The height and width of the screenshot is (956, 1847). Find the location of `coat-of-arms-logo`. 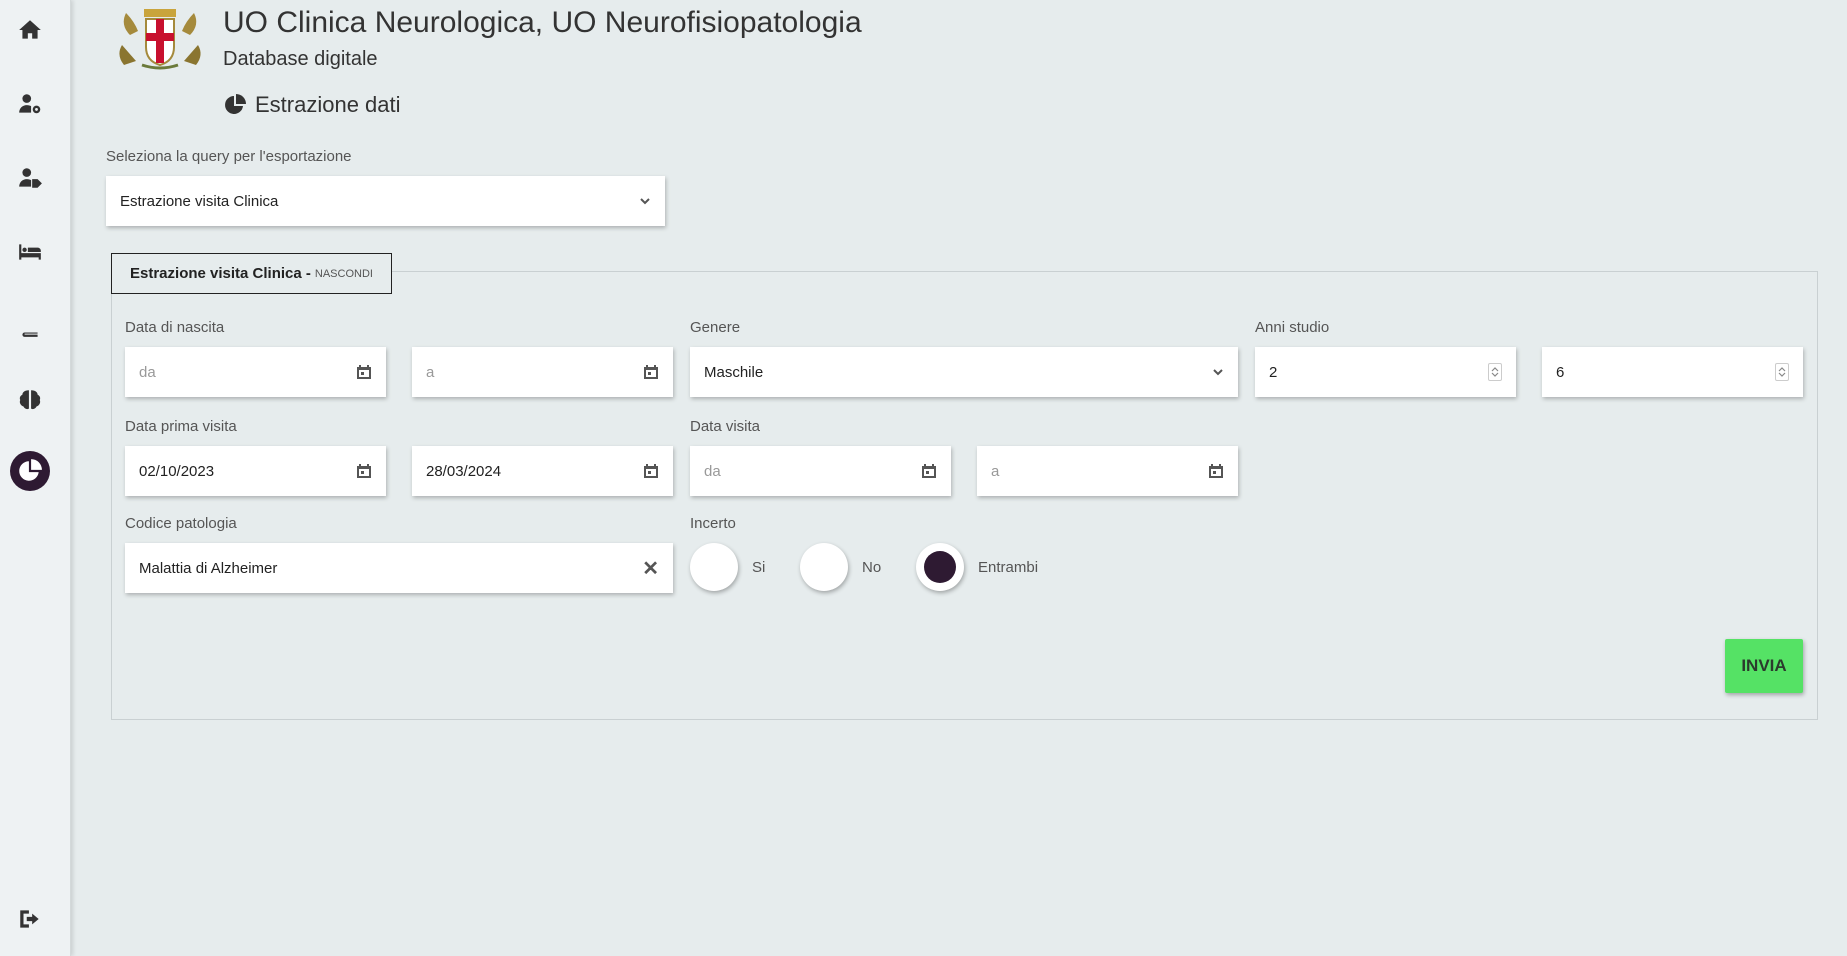

coat-of-arms-logo is located at coordinates (160, 38).